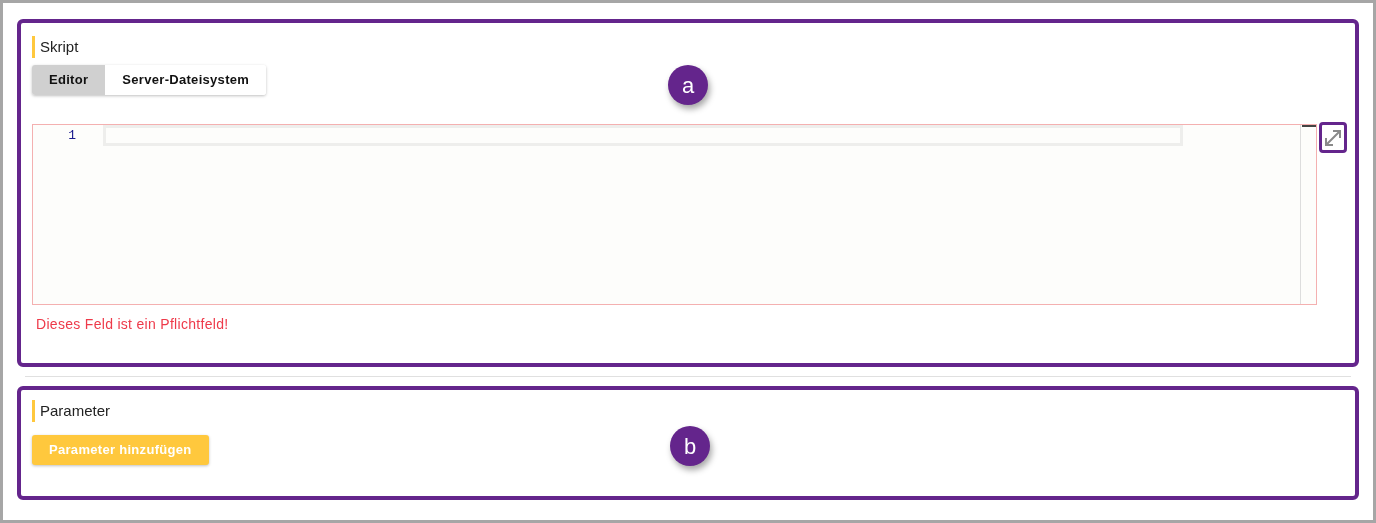 The image size is (1376, 523). Describe the element at coordinates (59, 46) in the screenshot. I see `section-title: Skript` at that location.